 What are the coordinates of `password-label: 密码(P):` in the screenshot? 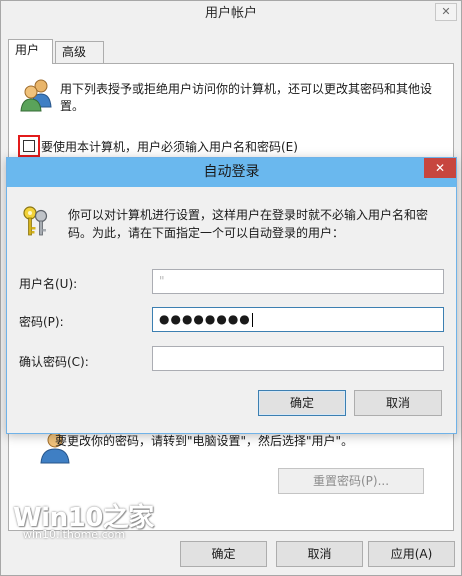 It's located at (41, 322).